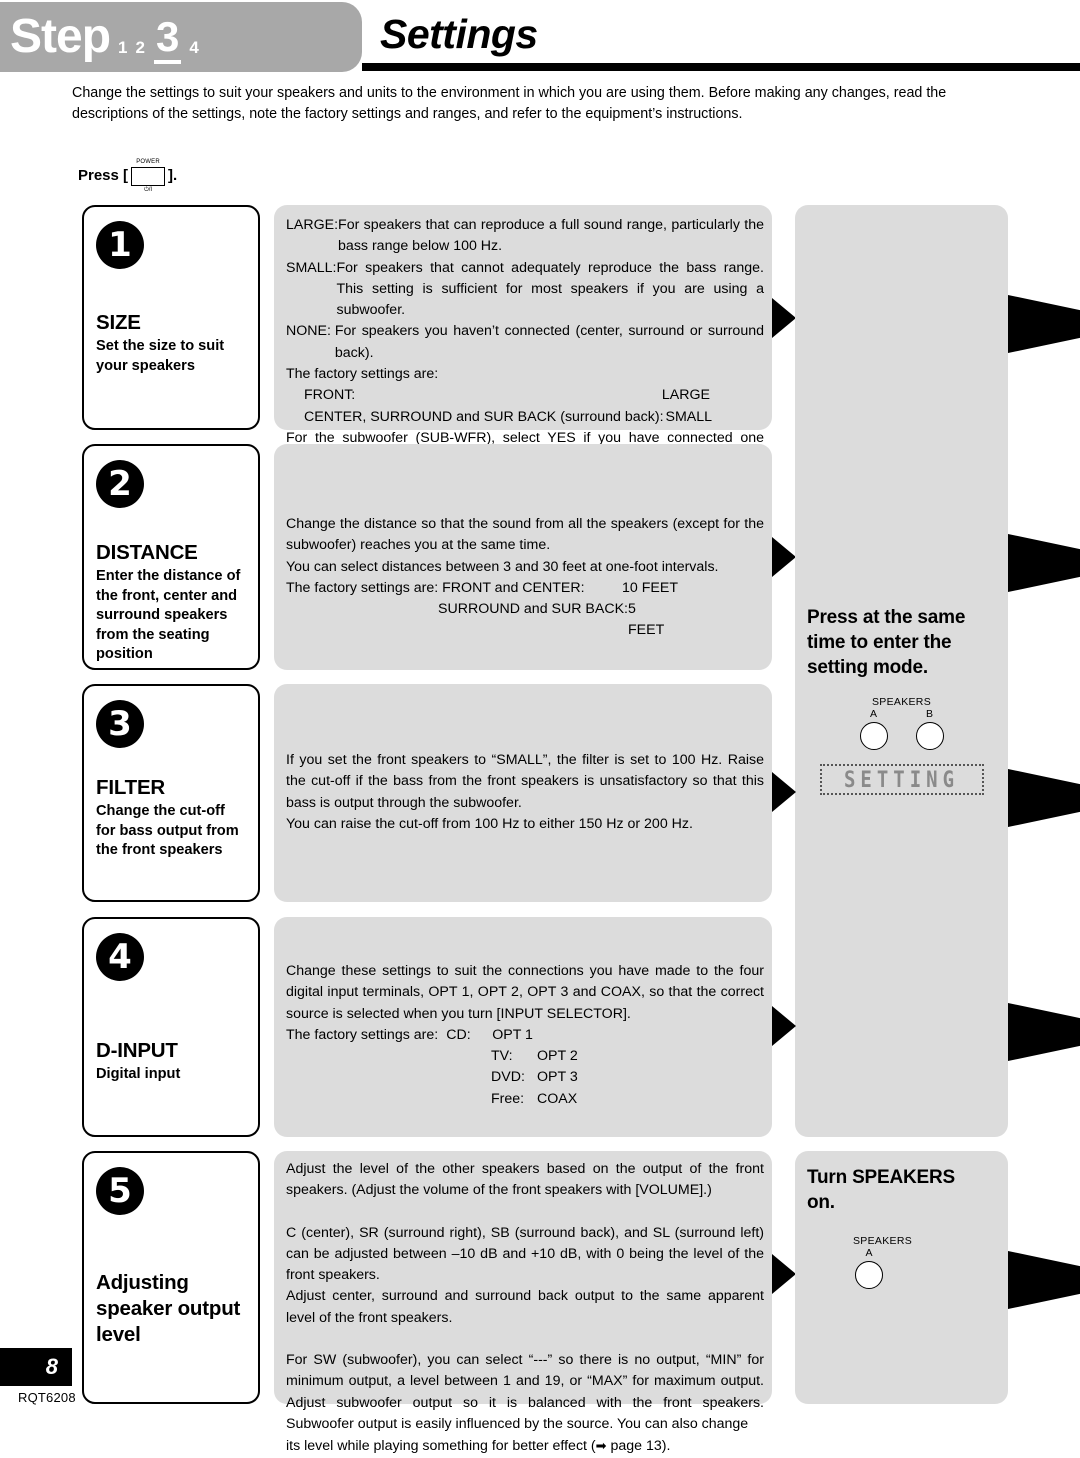  What do you see at coordinates (148, 162) in the screenshot?
I see `power-button-caption: POWER` at bounding box center [148, 162].